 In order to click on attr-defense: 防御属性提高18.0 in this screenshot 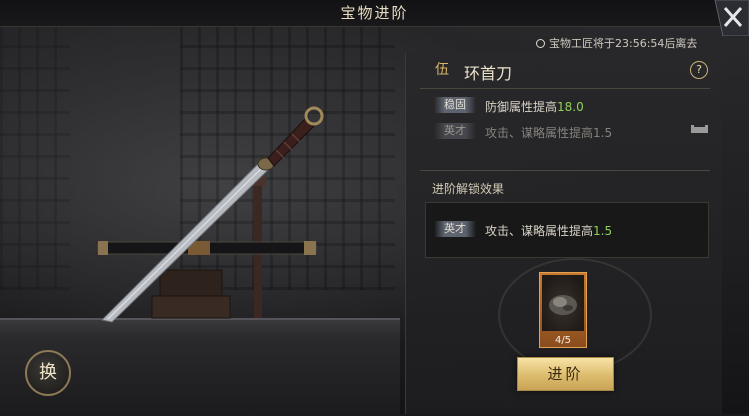, I will do `click(534, 106)`.